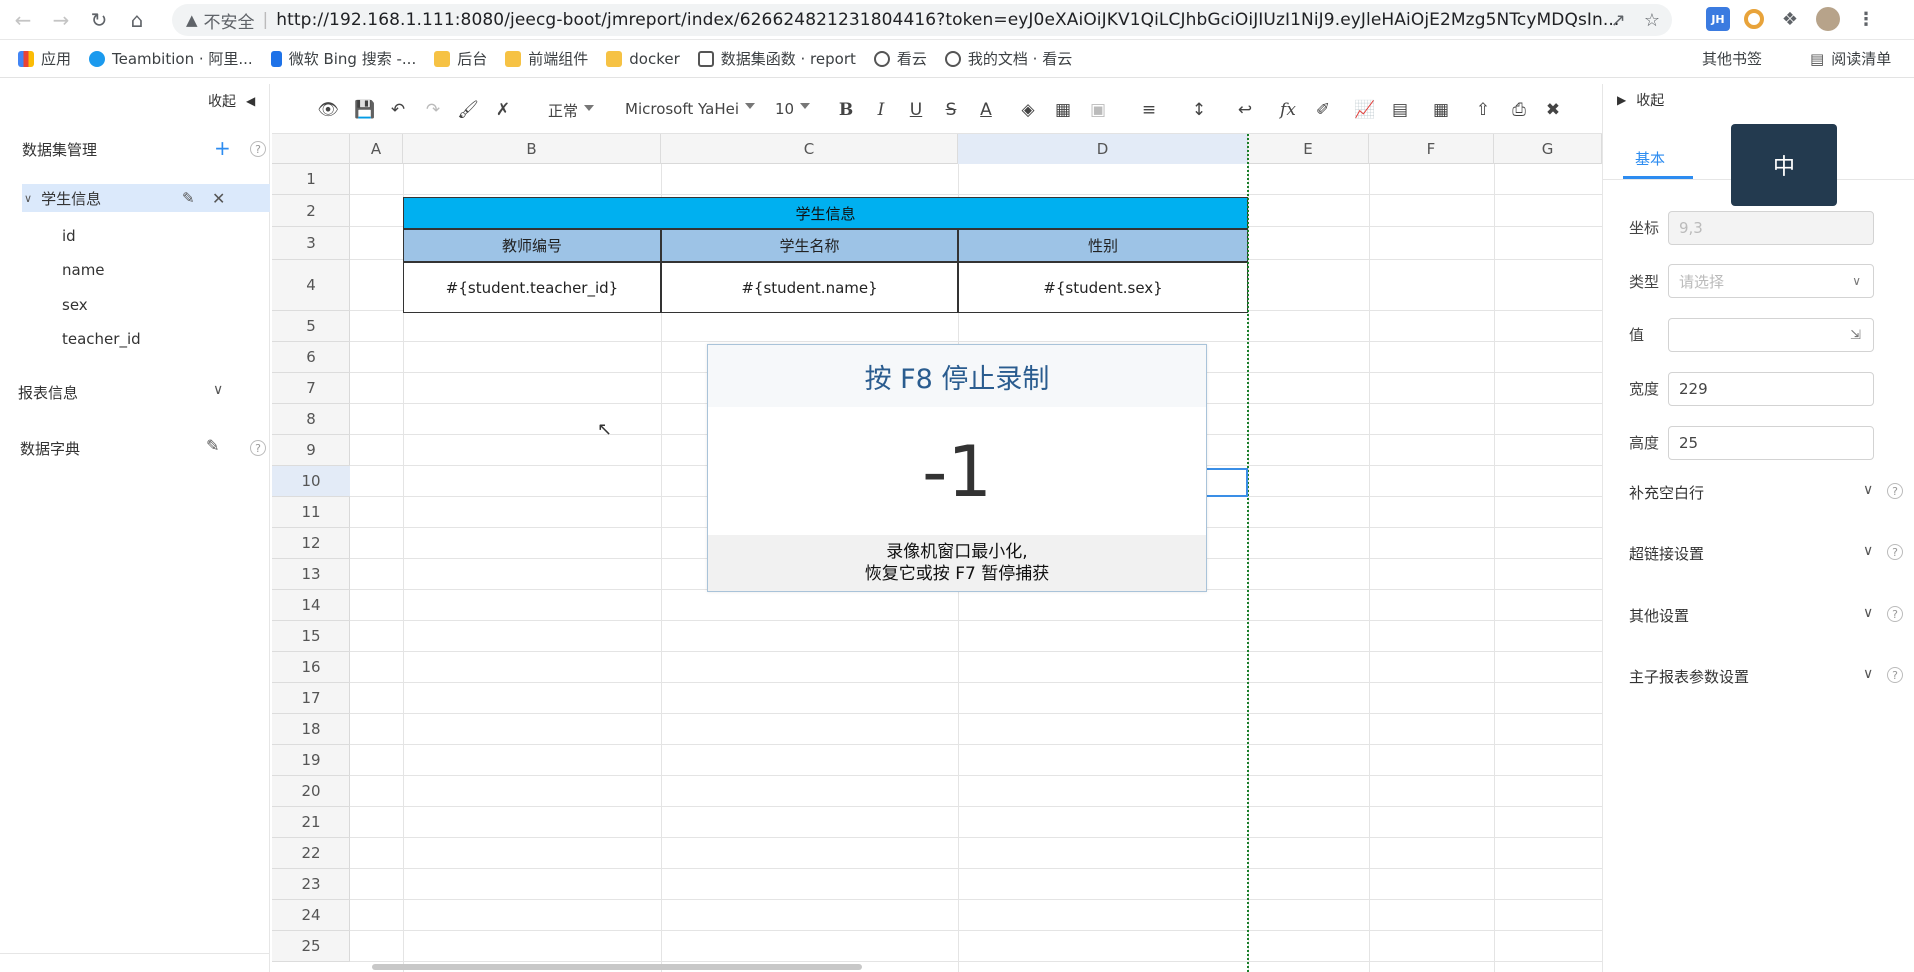 The height and width of the screenshot is (972, 1914). I want to click on bold-icon: B, so click(846, 110).